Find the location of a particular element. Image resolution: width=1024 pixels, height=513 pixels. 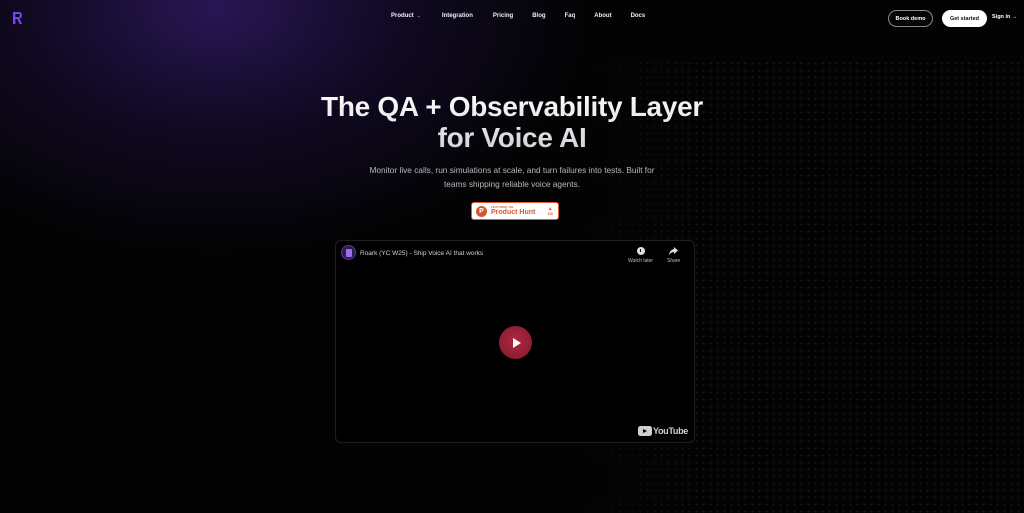

product-hunt-name: Product Hunt is located at coordinates (513, 212).